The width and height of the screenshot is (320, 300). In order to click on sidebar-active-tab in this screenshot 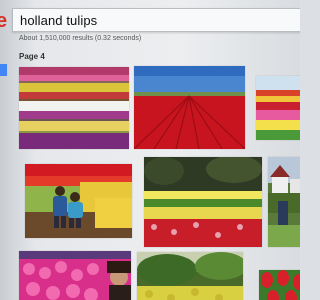, I will do `click(3, 70)`.